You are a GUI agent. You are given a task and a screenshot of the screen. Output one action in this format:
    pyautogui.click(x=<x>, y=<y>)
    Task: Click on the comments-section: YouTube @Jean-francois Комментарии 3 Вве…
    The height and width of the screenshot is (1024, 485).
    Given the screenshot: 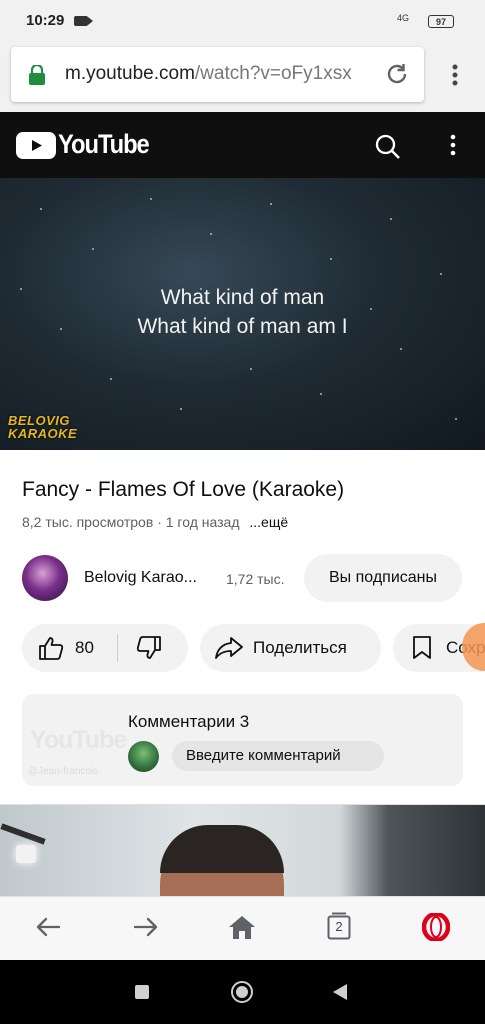 What is the action you would take?
    pyautogui.click(x=242, y=740)
    